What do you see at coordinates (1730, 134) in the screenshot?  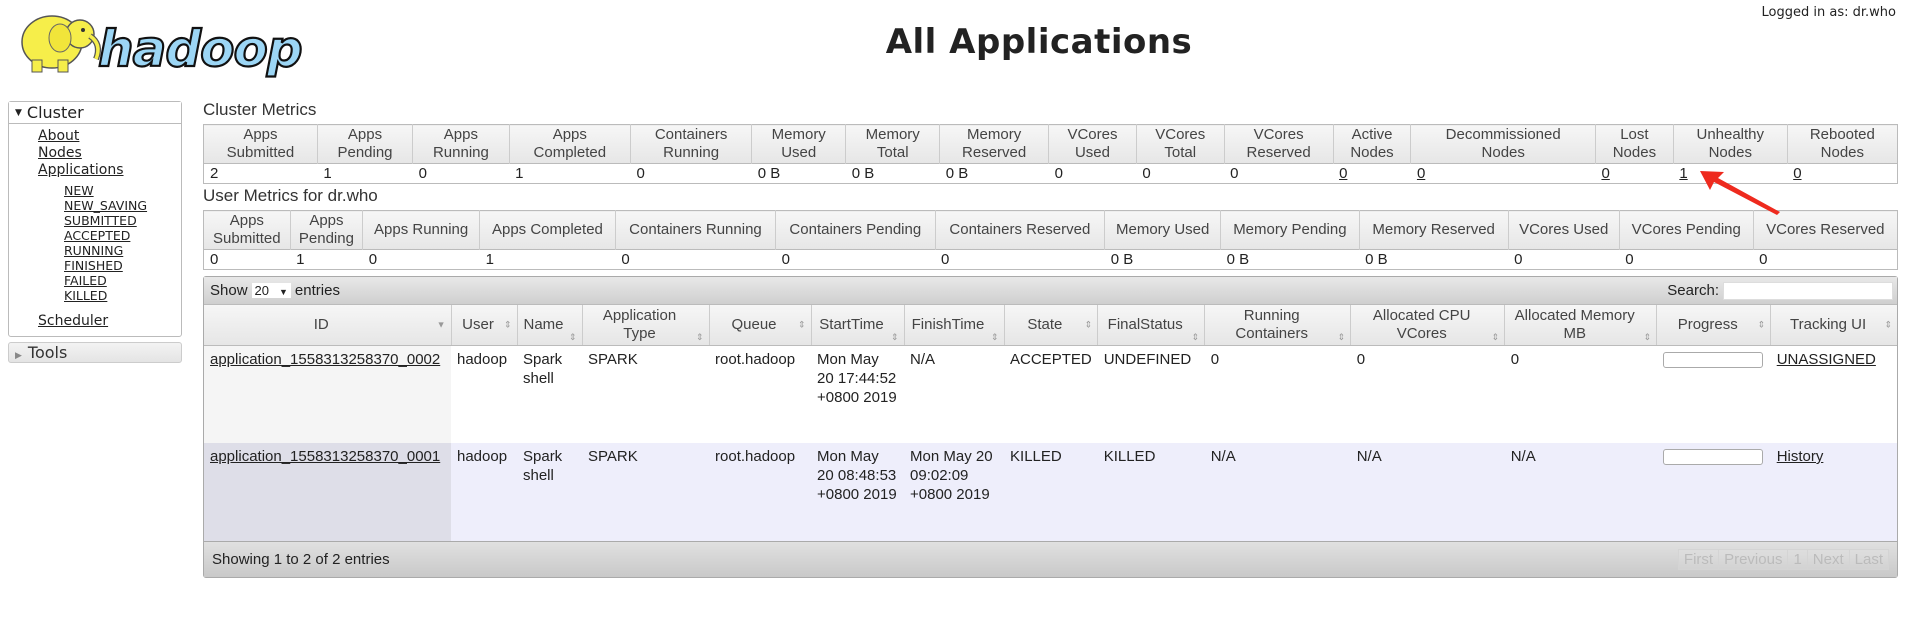 I see `metric-header-text: Unhealthy` at bounding box center [1730, 134].